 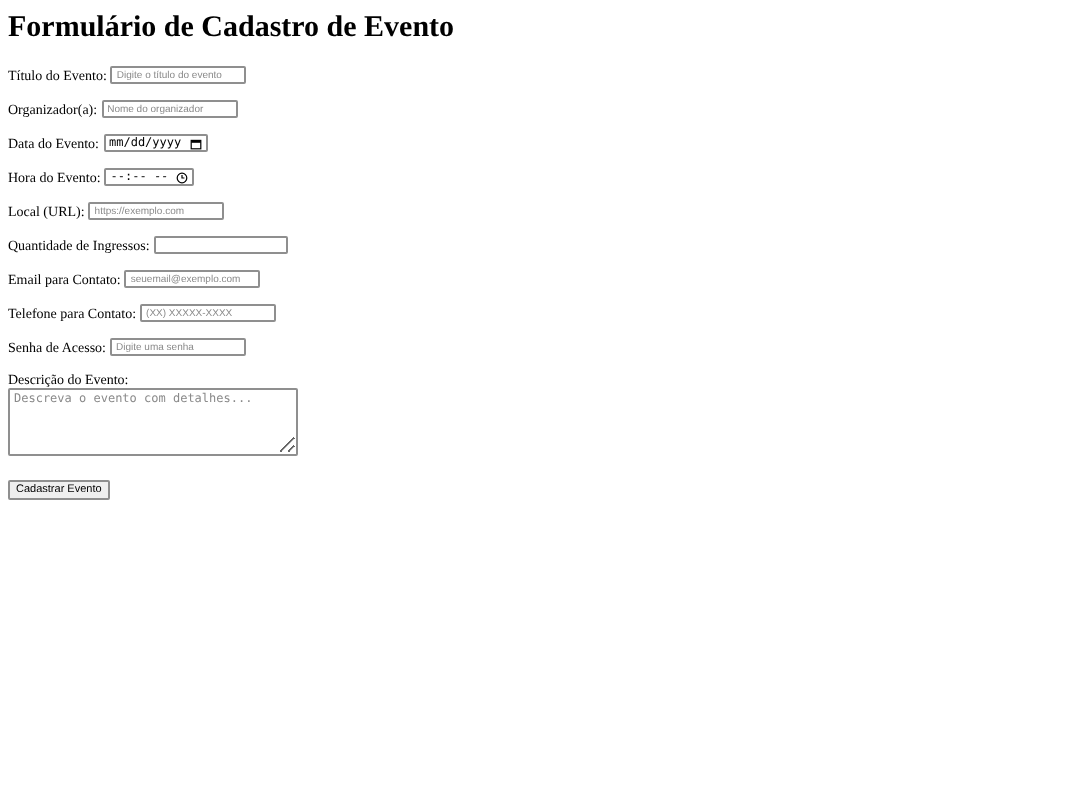 I want to click on form-title: Formulário de Cadastro de Evento, so click(x=232, y=29).